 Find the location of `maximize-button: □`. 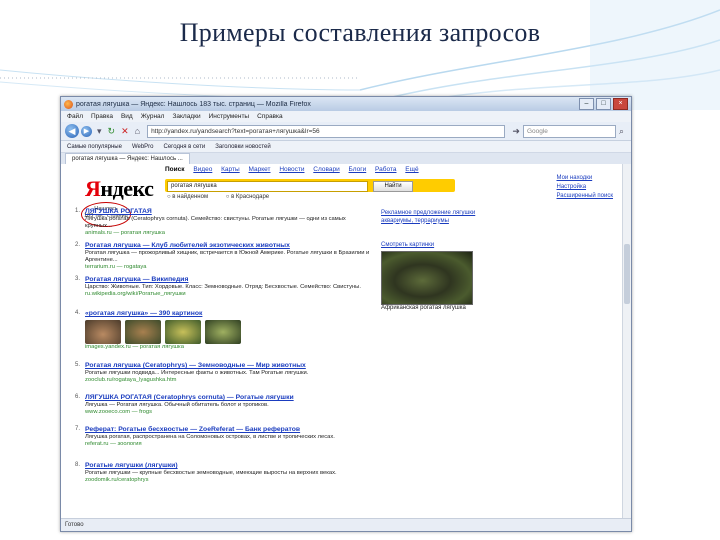

maximize-button: □ is located at coordinates (603, 104).